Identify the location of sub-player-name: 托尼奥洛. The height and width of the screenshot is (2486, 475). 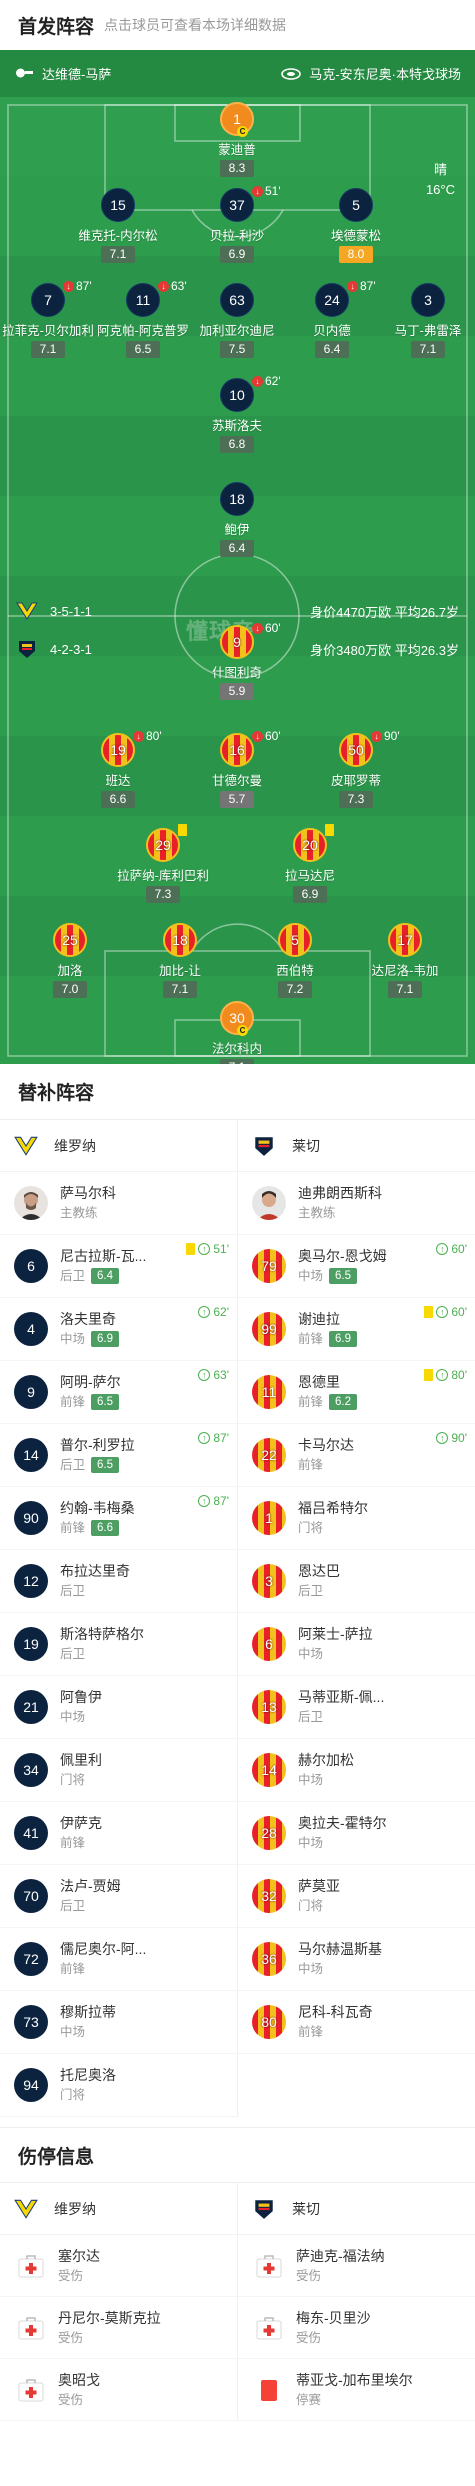
(88, 2075).